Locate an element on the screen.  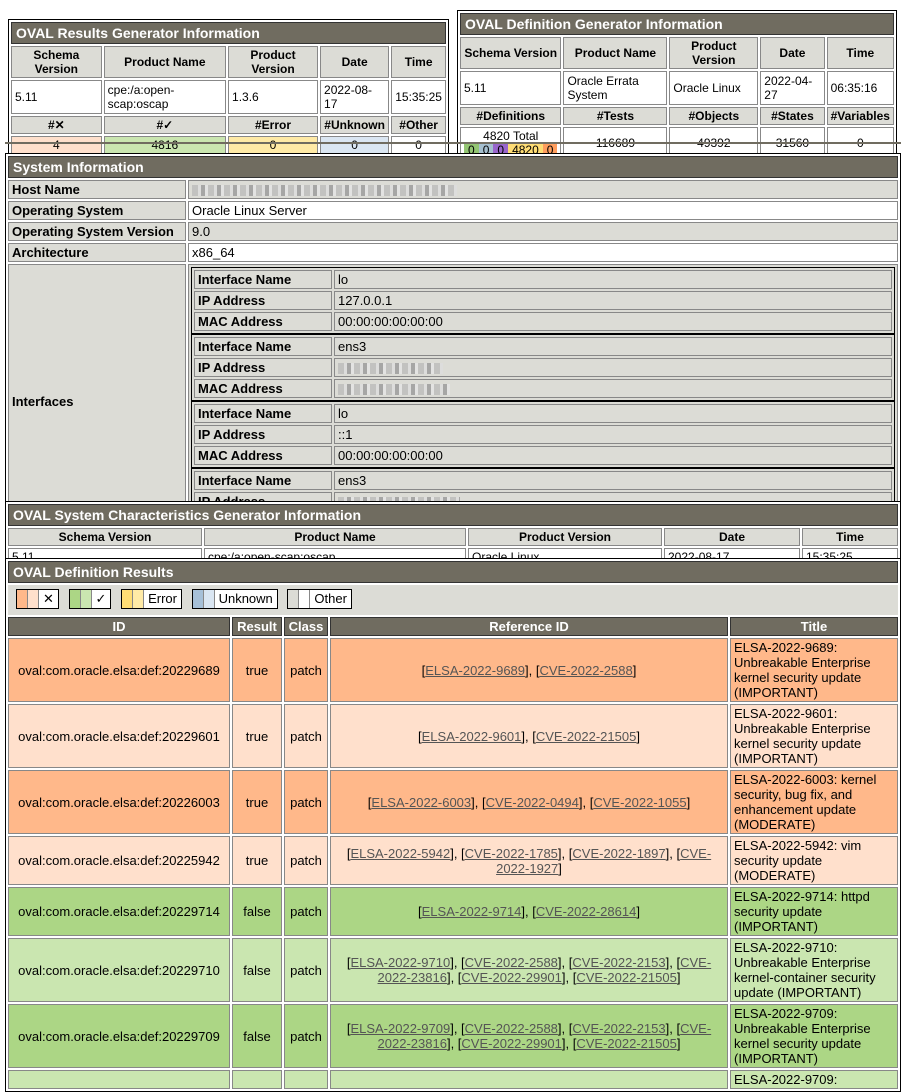
count-other: 0 is located at coordinates (418, 145).